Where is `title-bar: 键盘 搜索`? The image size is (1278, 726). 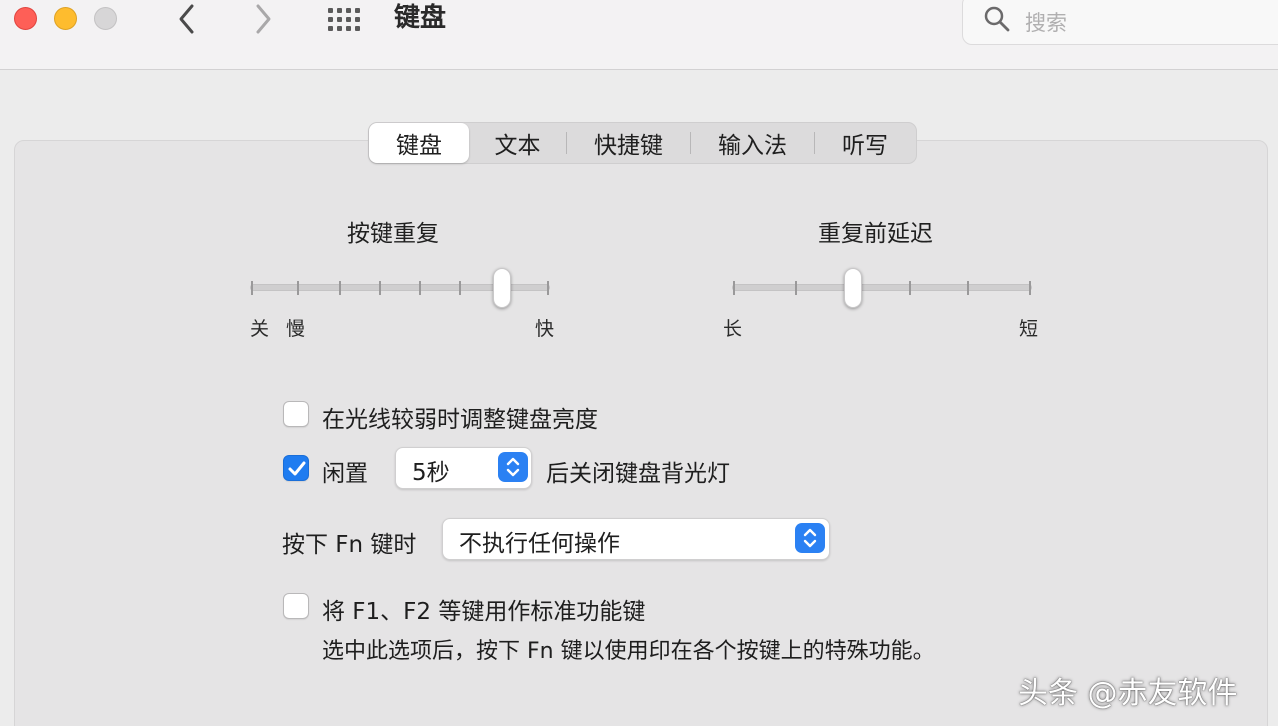 title-bar: 键盘 搜索 is located at coordinates (639, 35).